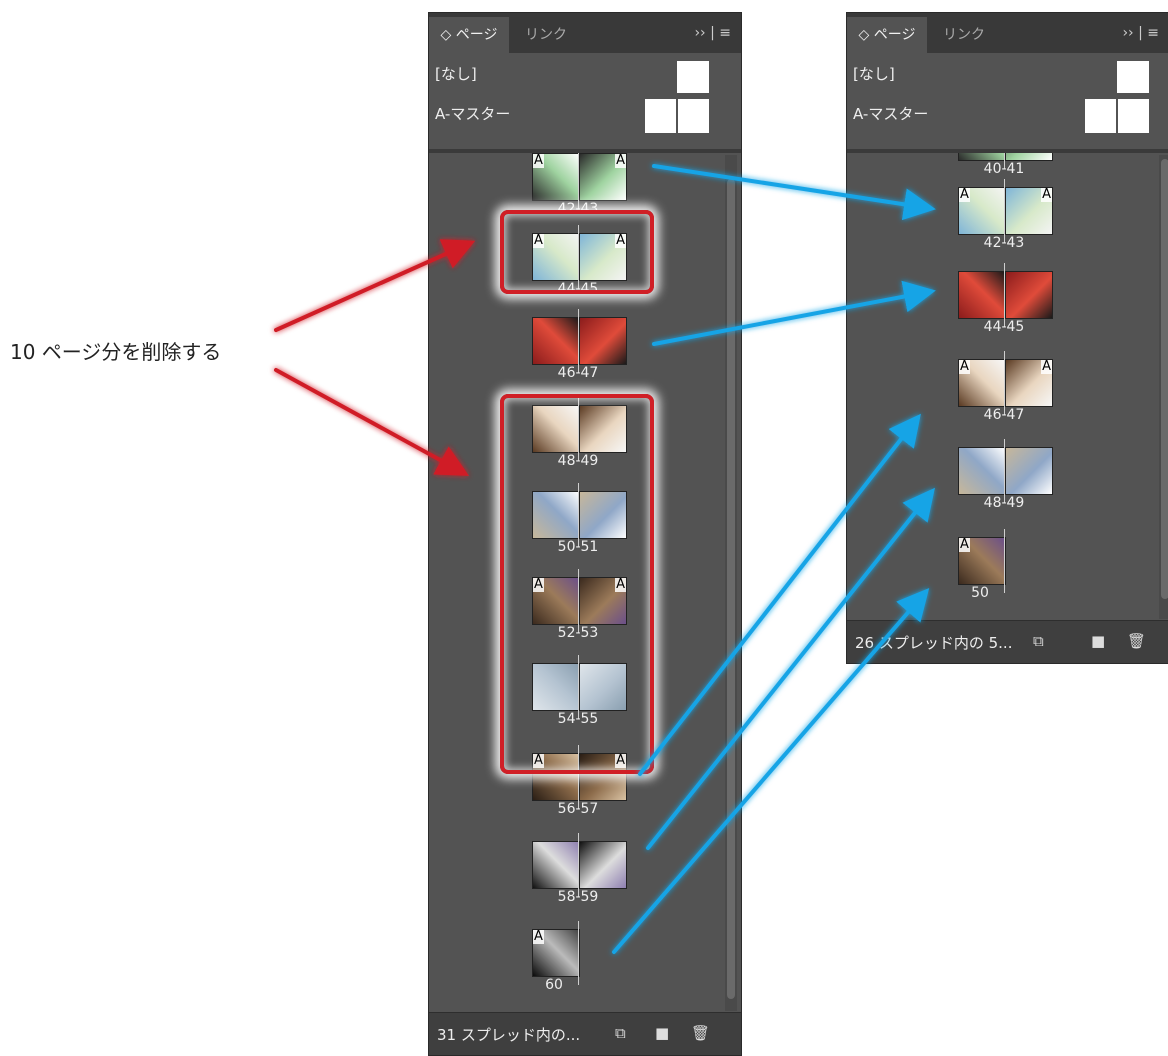 The width and height of the screenshot is (1168, 1056). I want to click on page-list: 40-41 A A 42-43 44-45 A A 46-47 48-49 A 50, so click(1007, 387).